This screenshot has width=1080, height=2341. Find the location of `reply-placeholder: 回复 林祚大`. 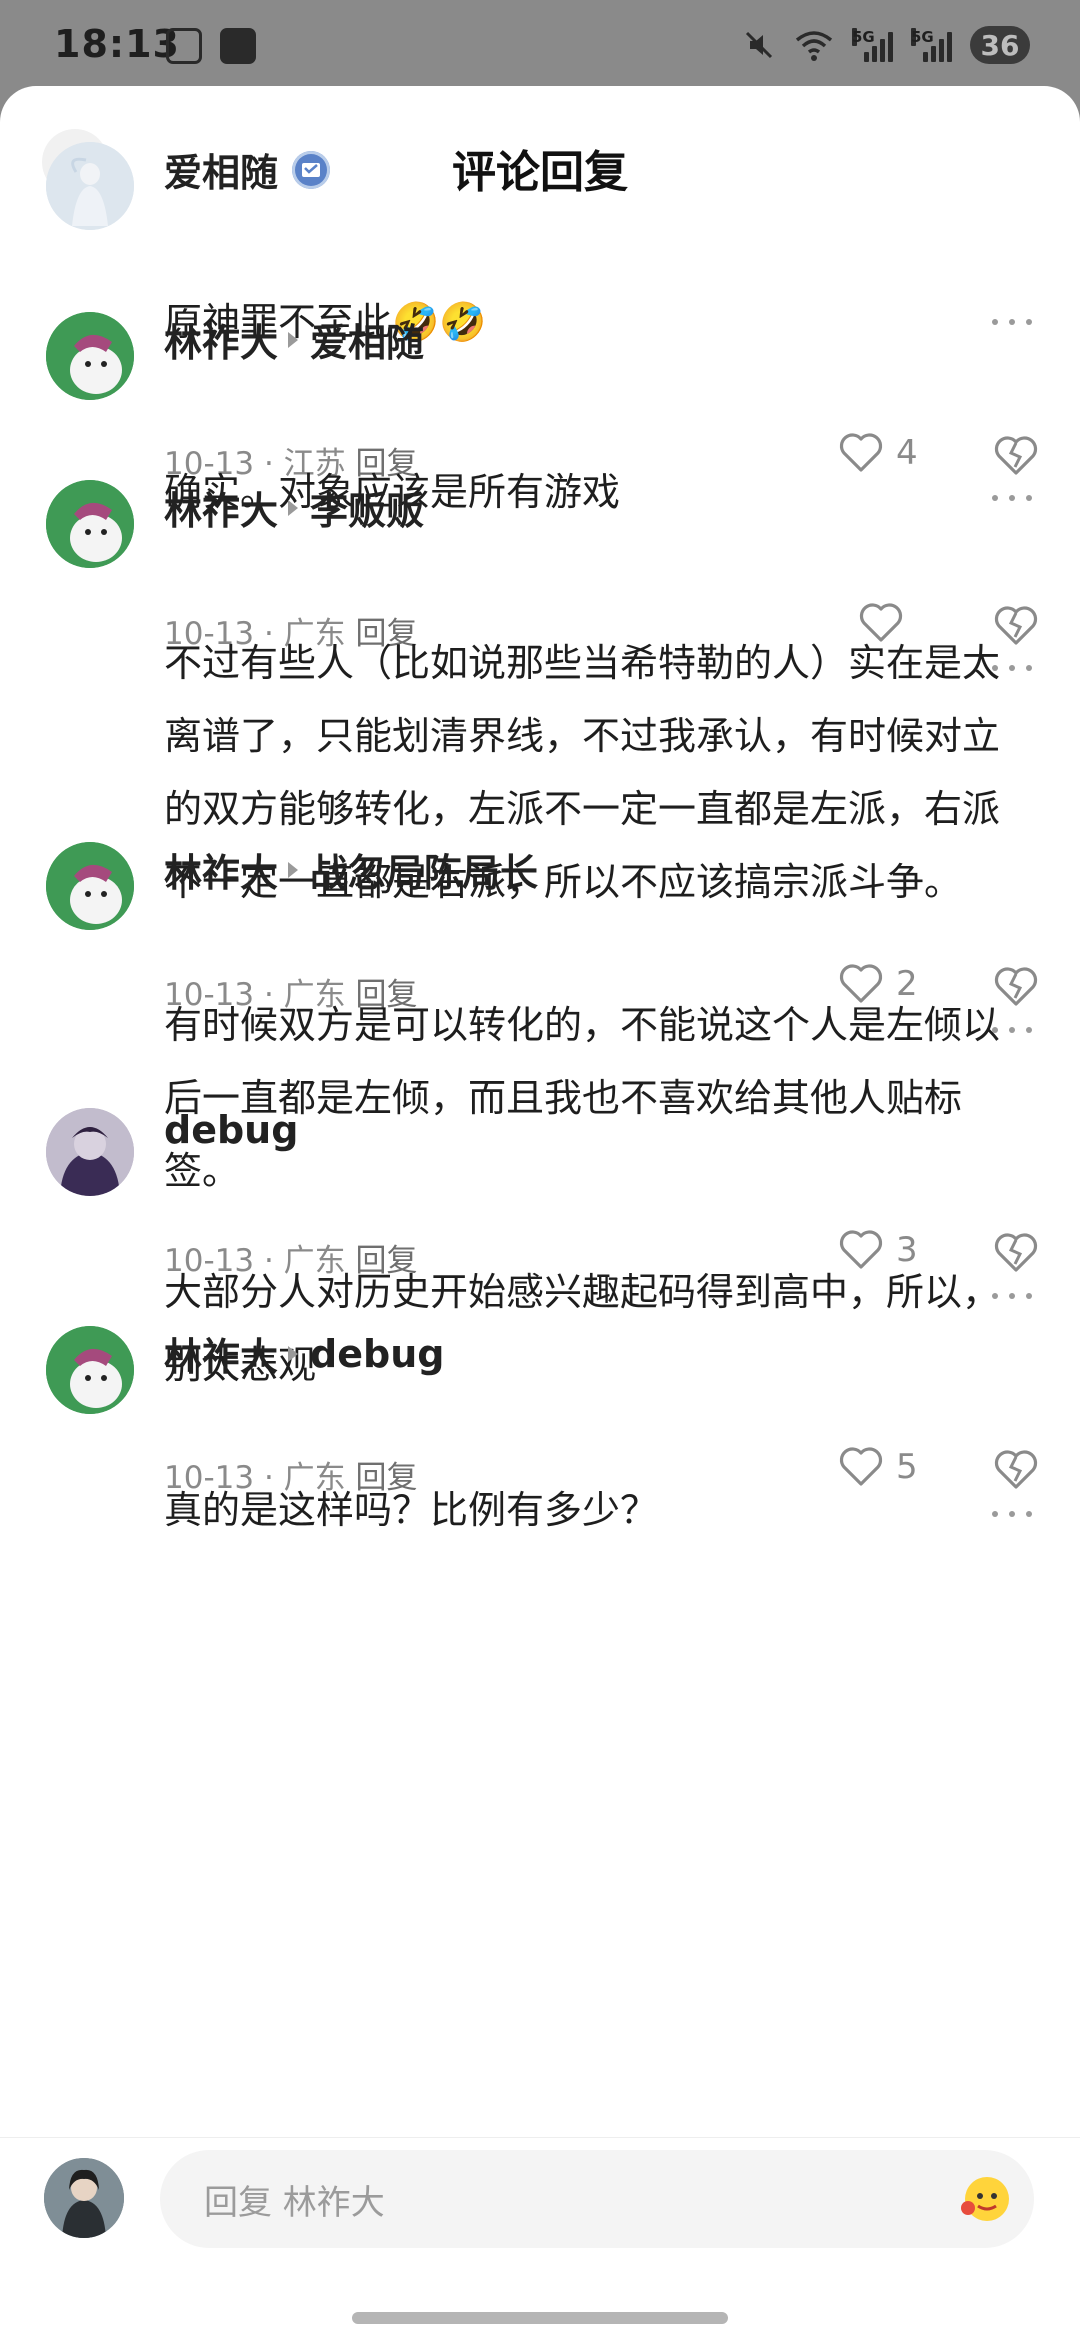

reply-placeholder: 回复 林祚大 is located at coordinates (294, 2202).